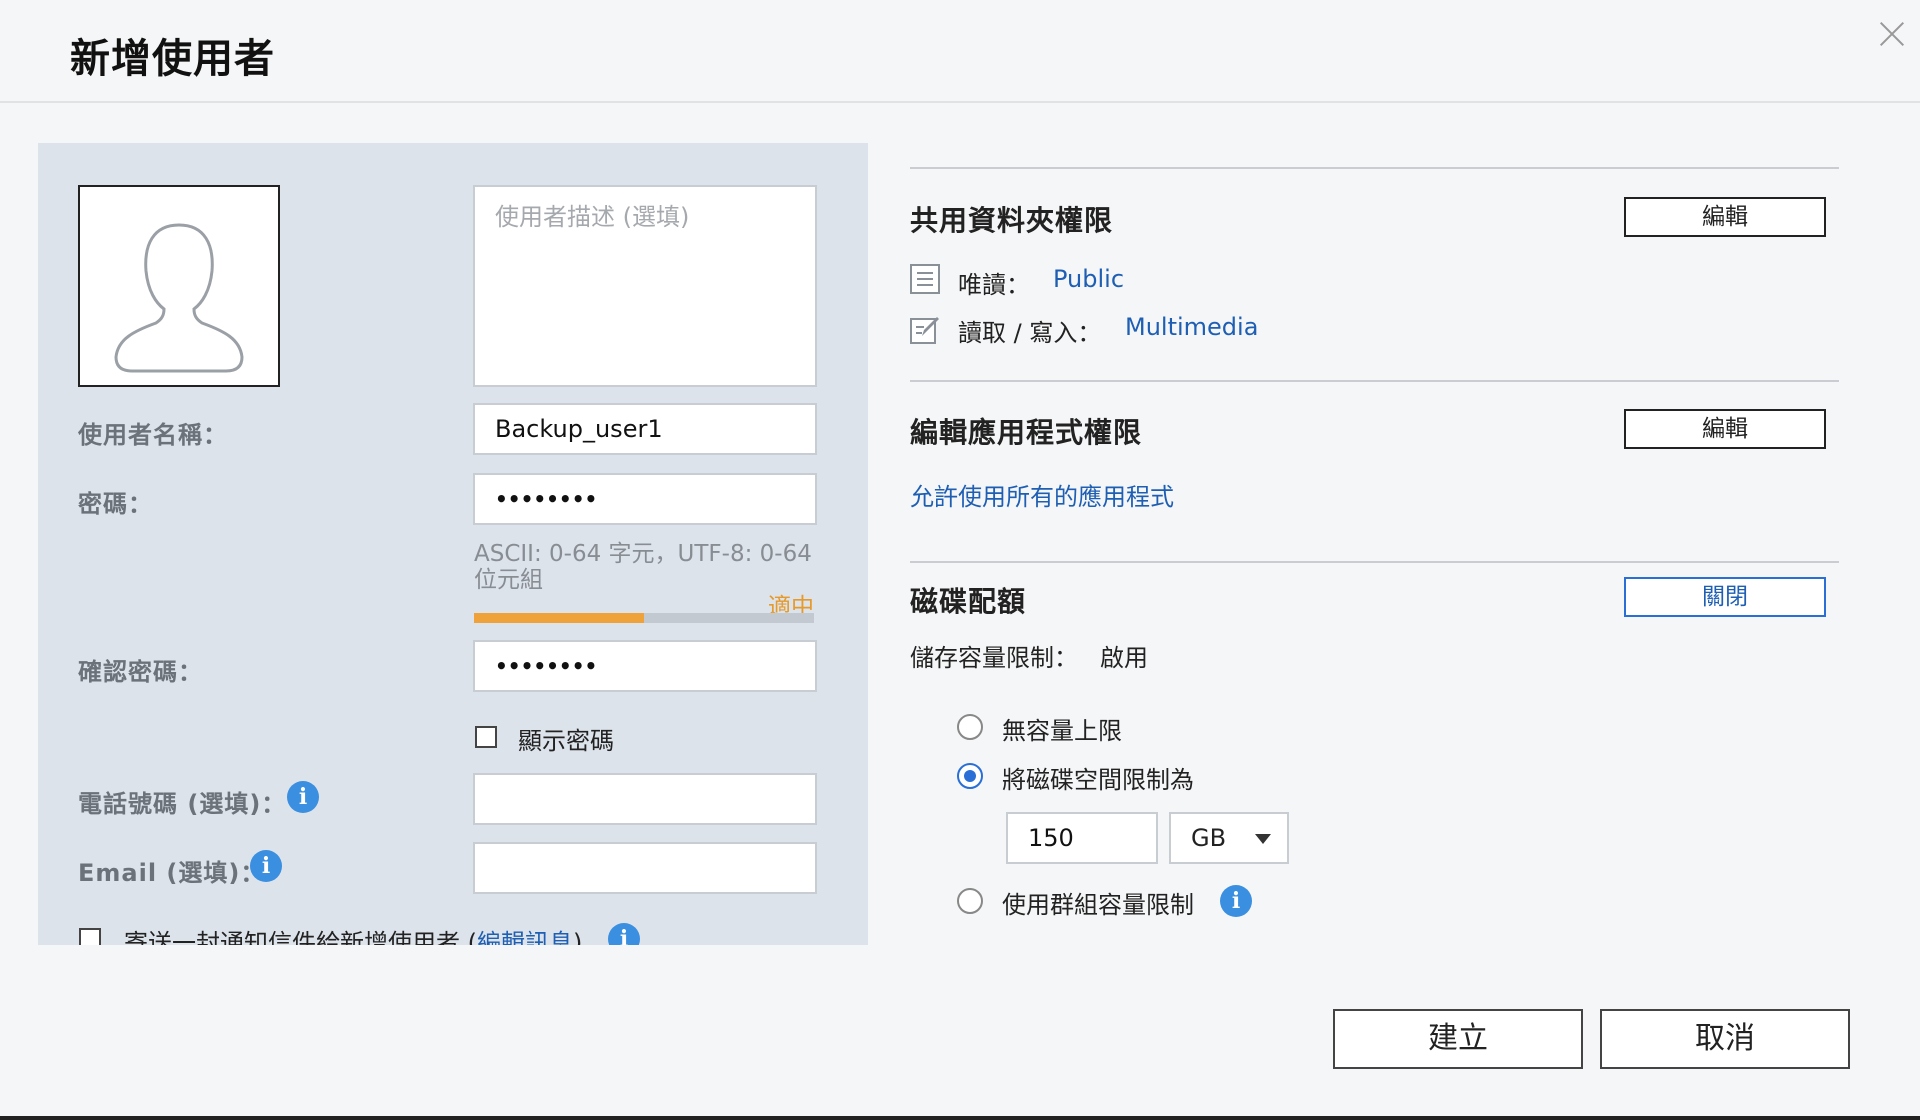 Image resolution: width=1920 pixels, height=1120 pixels. Describe the element at coordinates (266, 866) in the screenshot. I see `email-info-icon: i` at that location.